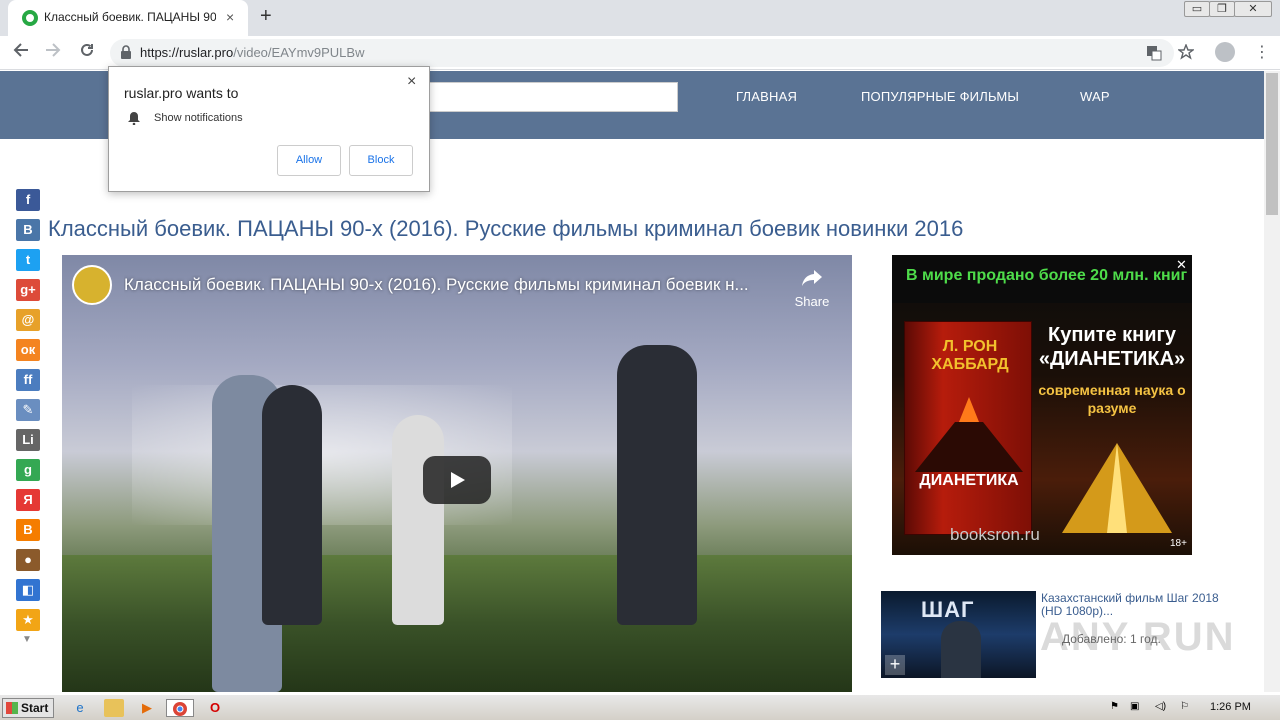  What do you see at coordinates (1225, 52) in the screenshot?
I see `profile-avatar-icon` at bounding box center [1225, 52].